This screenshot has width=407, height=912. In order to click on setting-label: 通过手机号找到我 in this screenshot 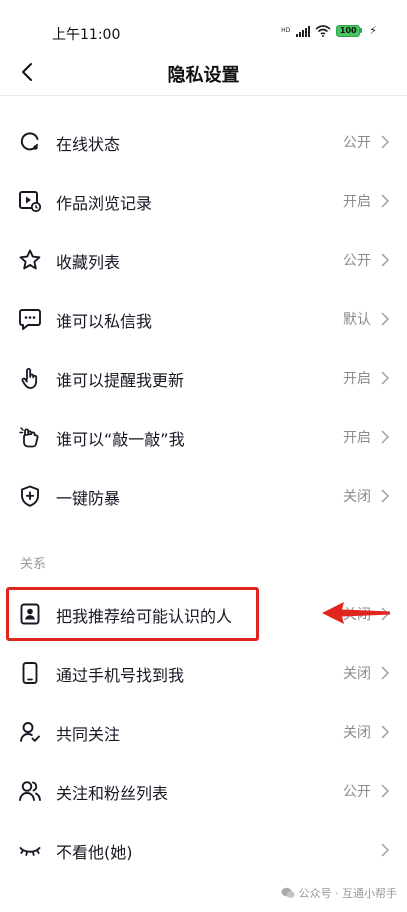, I will do `click(120, 675)`.